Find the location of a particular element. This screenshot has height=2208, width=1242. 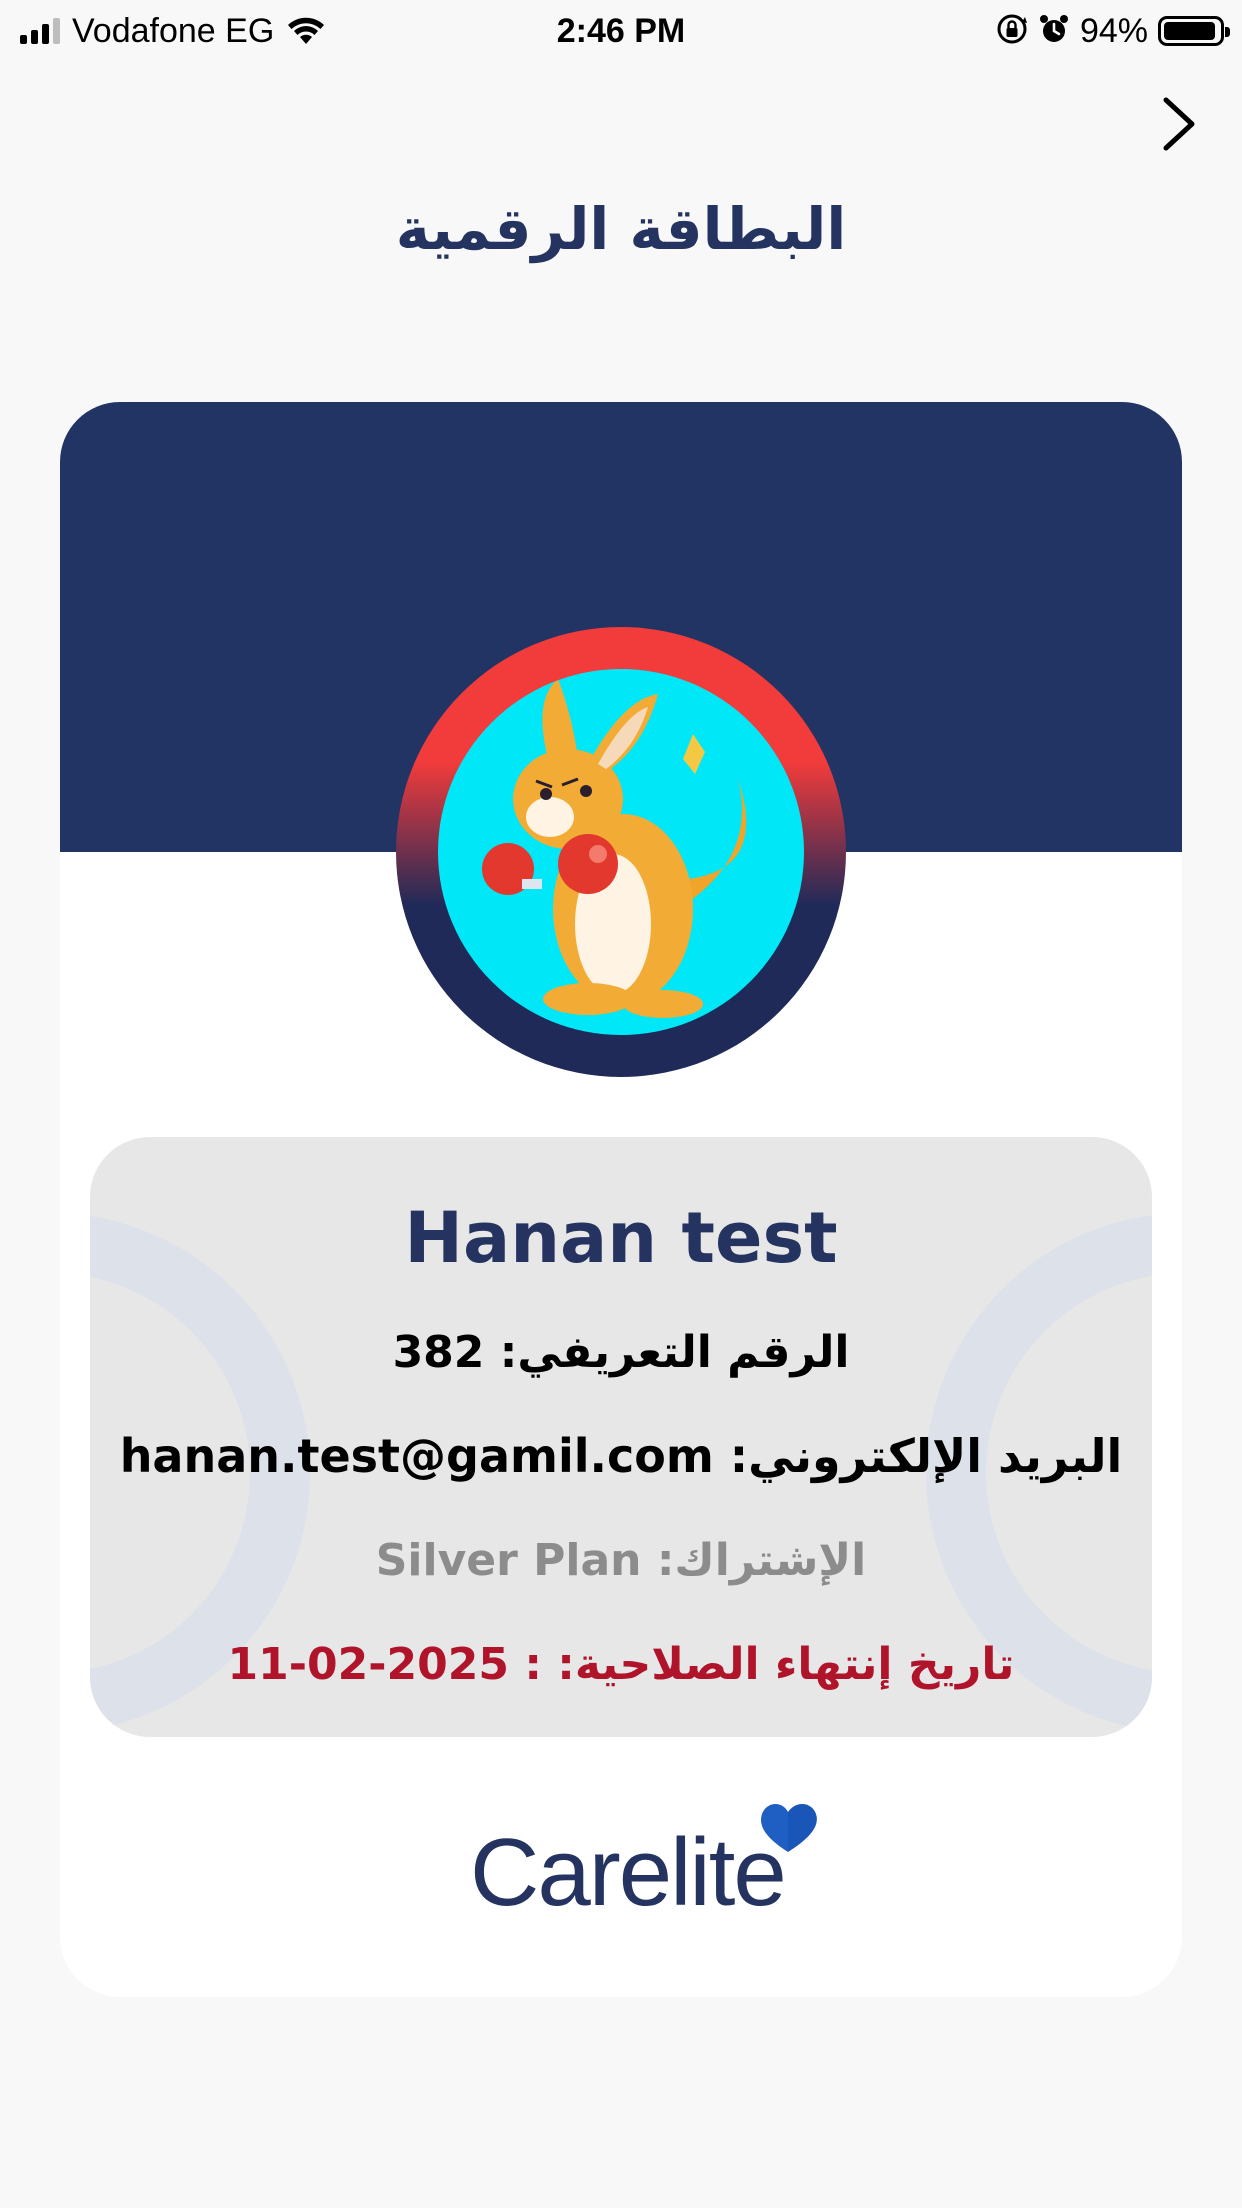

orientation-lock-icon is located at coordinates (1012, 31).